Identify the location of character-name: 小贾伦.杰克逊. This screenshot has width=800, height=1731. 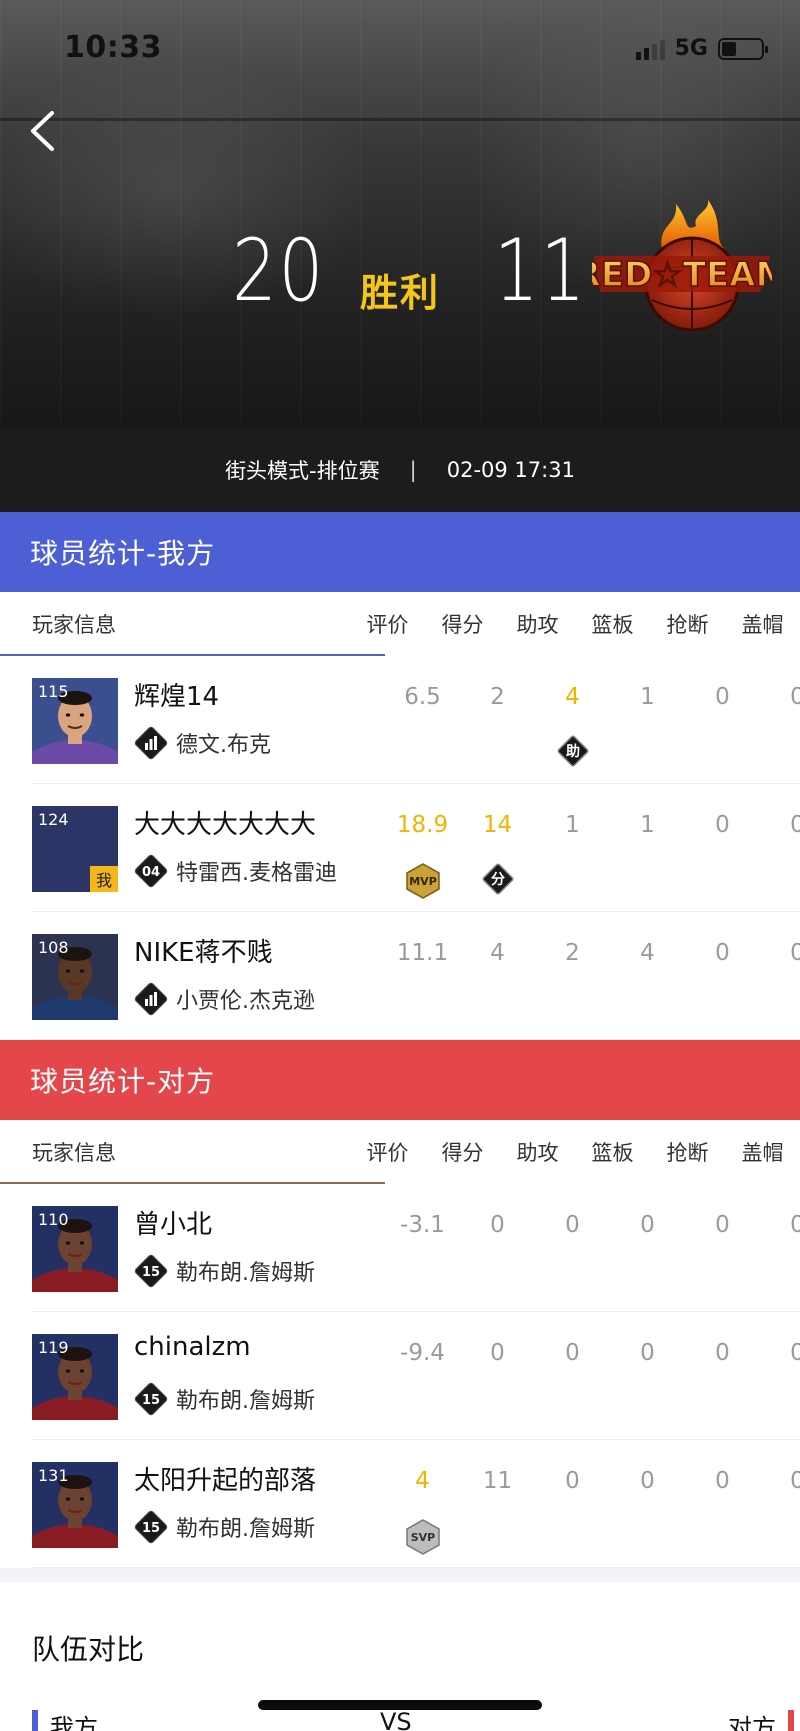
(245, 1001).